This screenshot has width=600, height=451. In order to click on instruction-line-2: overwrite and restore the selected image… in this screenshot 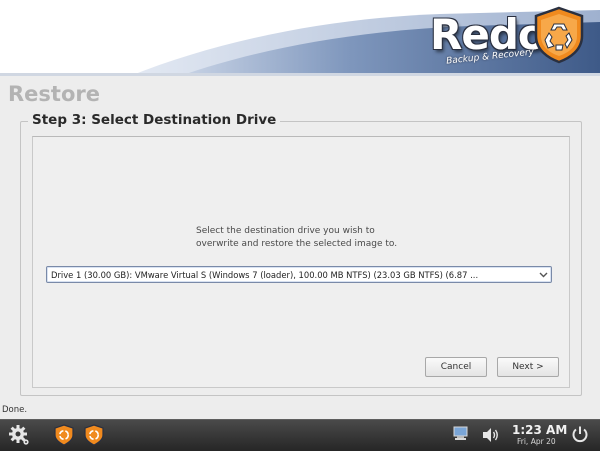, I will do `click(297, 244)`.